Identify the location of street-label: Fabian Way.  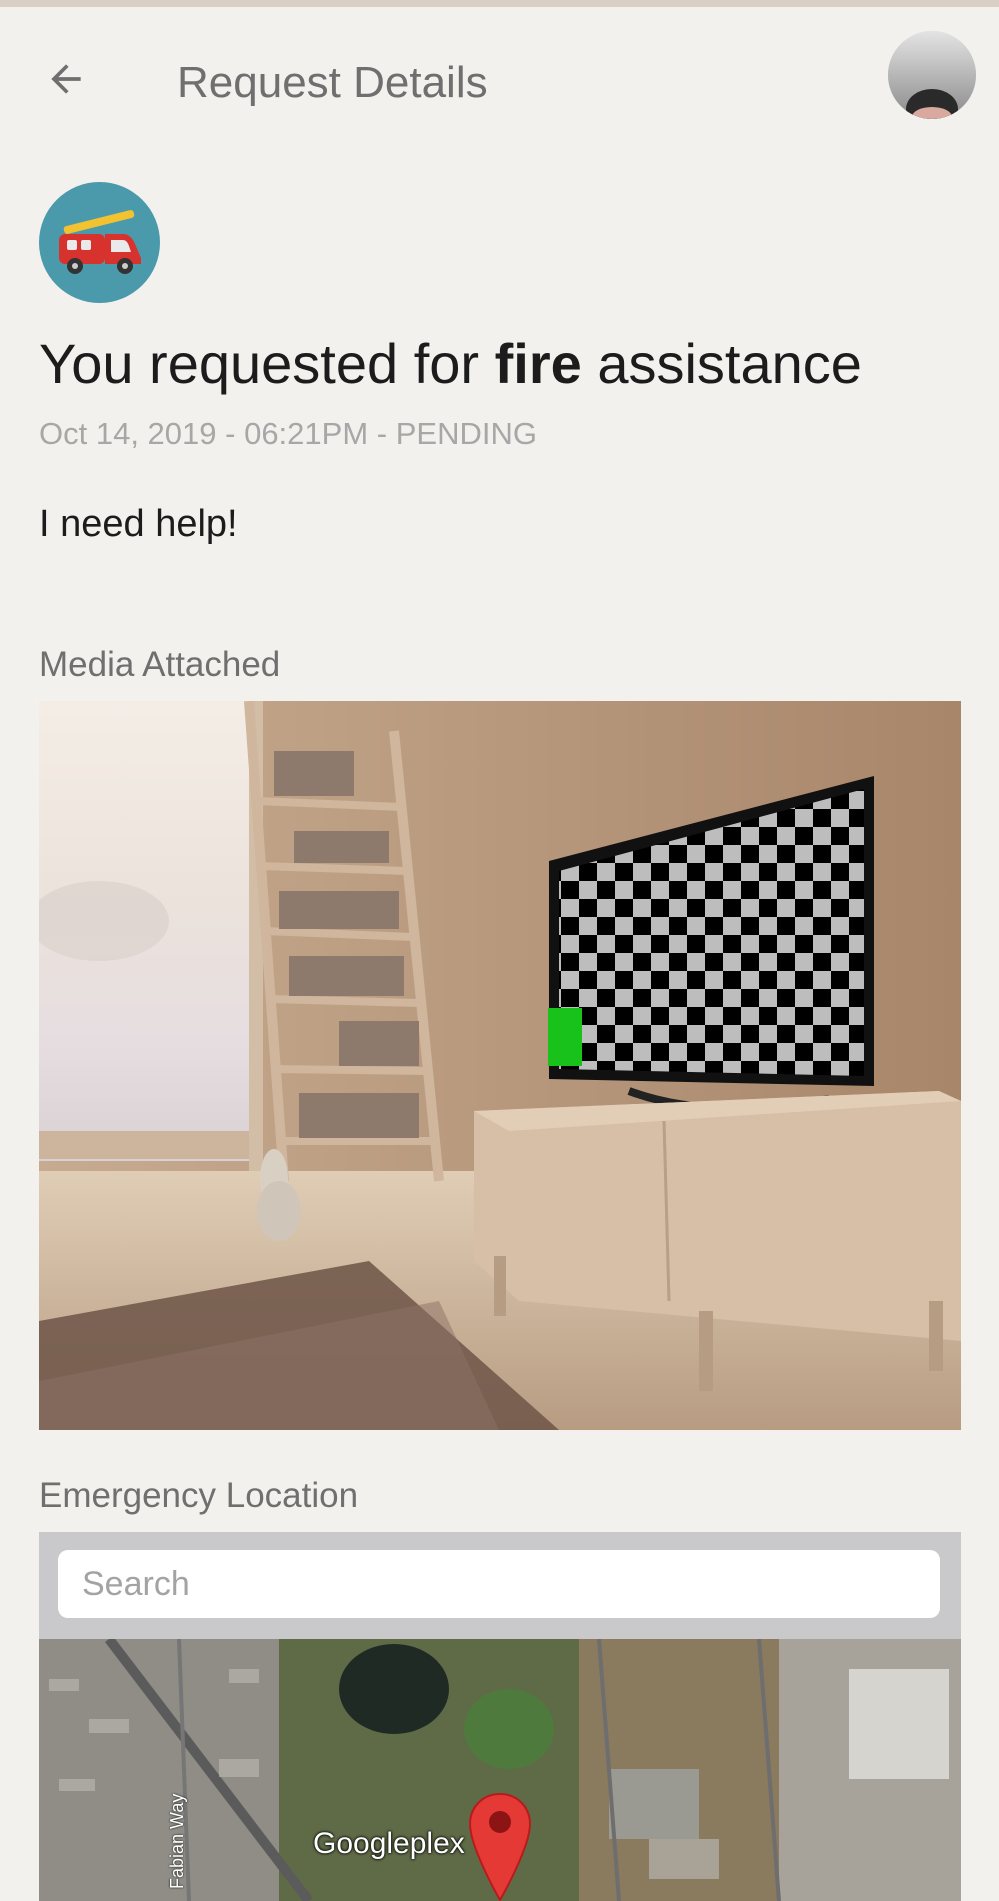
(177, 1841).